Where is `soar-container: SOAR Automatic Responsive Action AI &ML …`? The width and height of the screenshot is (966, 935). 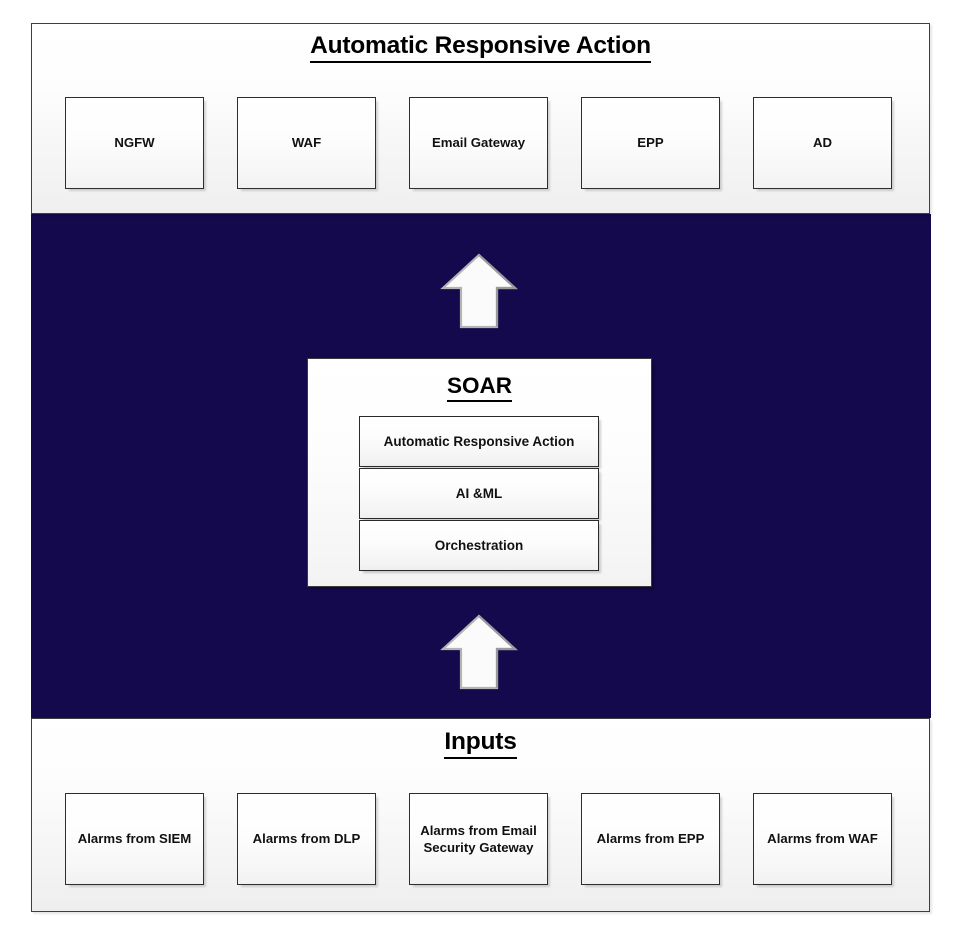
soar-container: SOAR Automatic Responsive Action AI &ML … is located at coordinates (479, 472).